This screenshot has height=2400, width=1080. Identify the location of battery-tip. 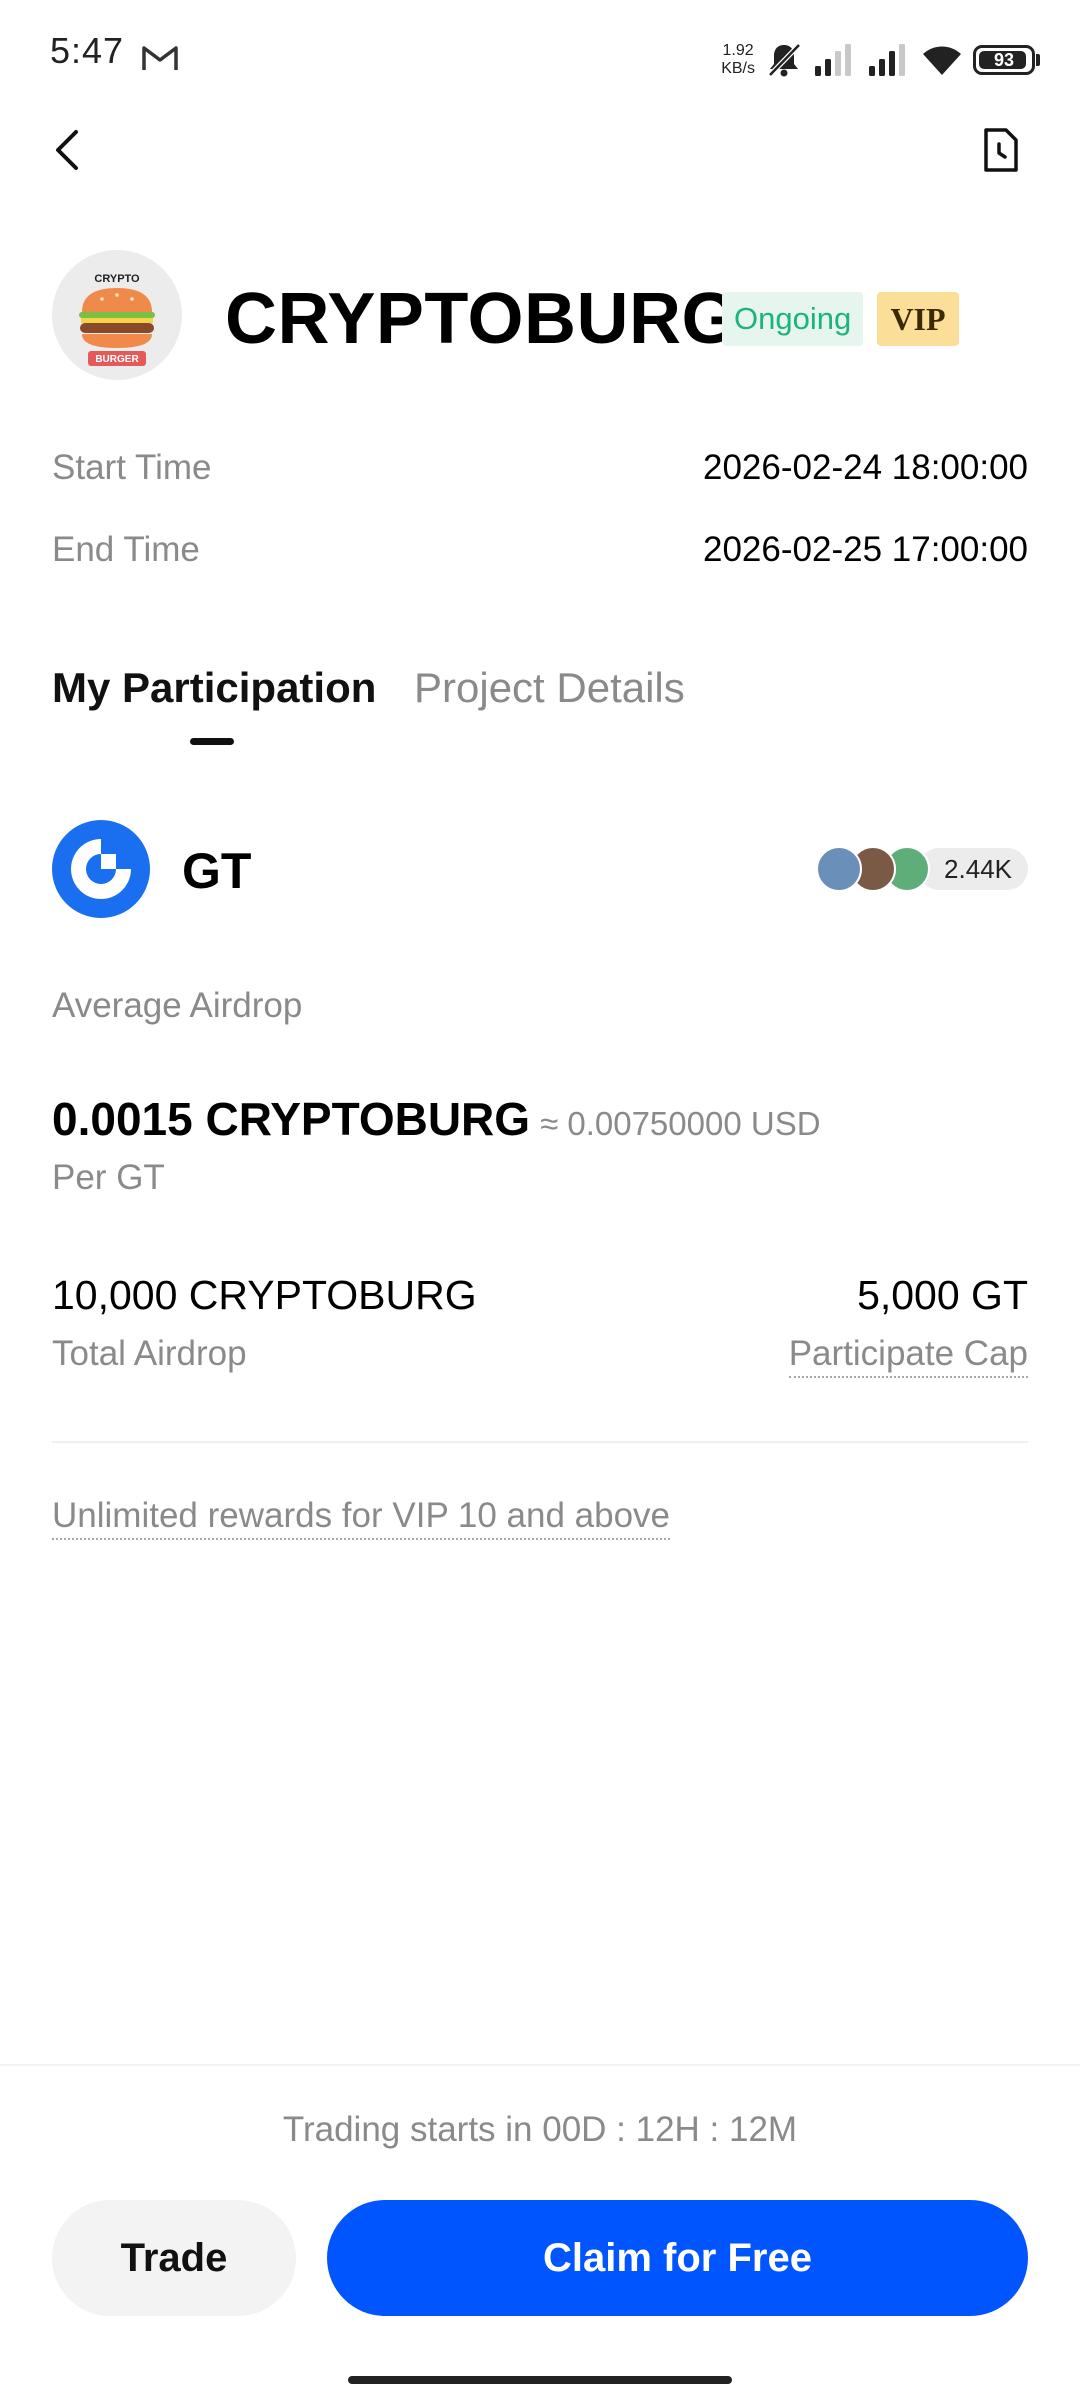
(1038, 60).